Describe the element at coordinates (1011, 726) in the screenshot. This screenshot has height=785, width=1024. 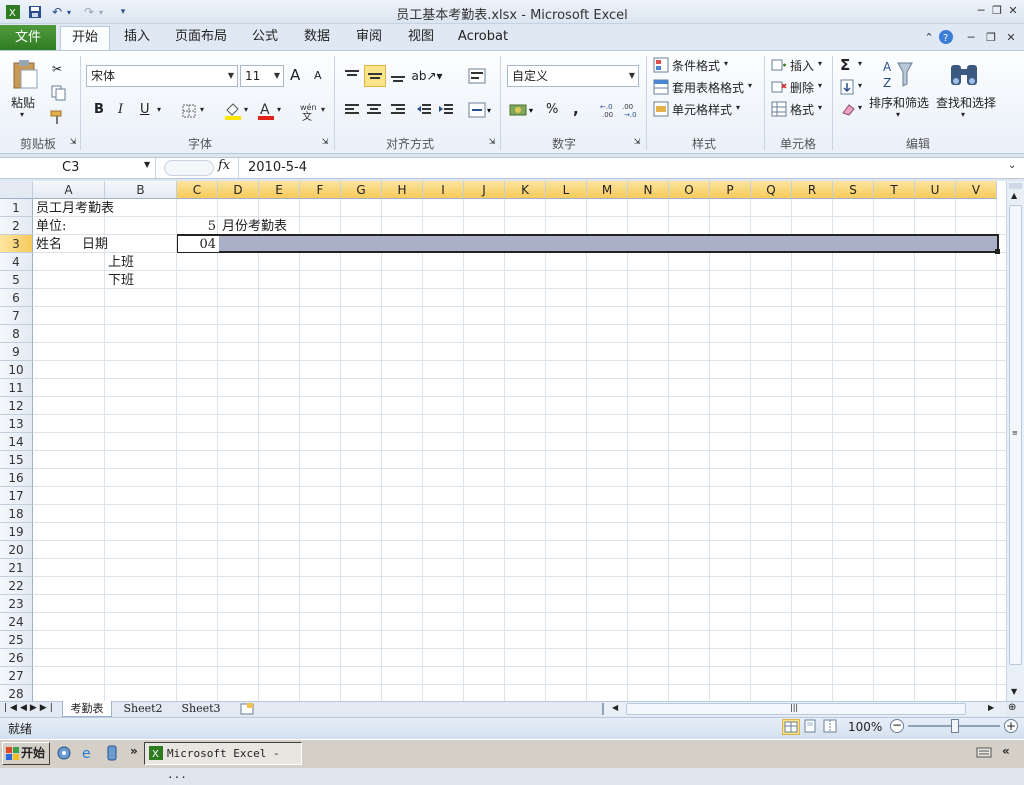
I see `zoom-in-button: +` at that location.